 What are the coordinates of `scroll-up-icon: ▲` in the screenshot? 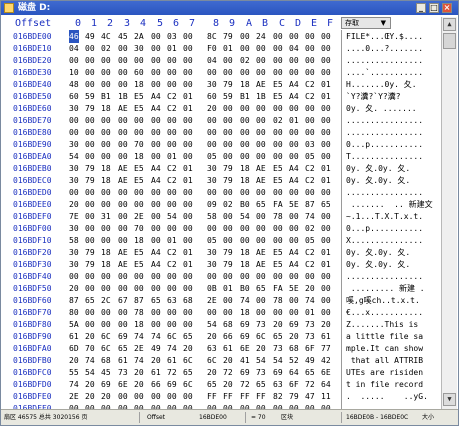 It's located at (449, 24).